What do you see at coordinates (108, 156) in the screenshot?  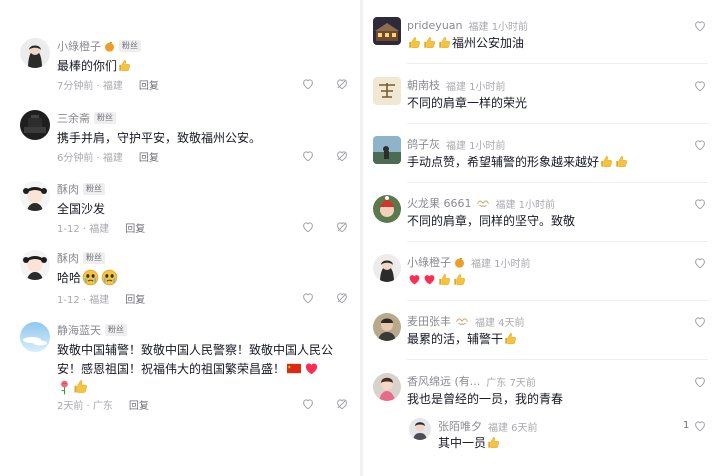 I see `comment-footer: 6分钟前 · 福建 回复` at bounding box center [108, 156].